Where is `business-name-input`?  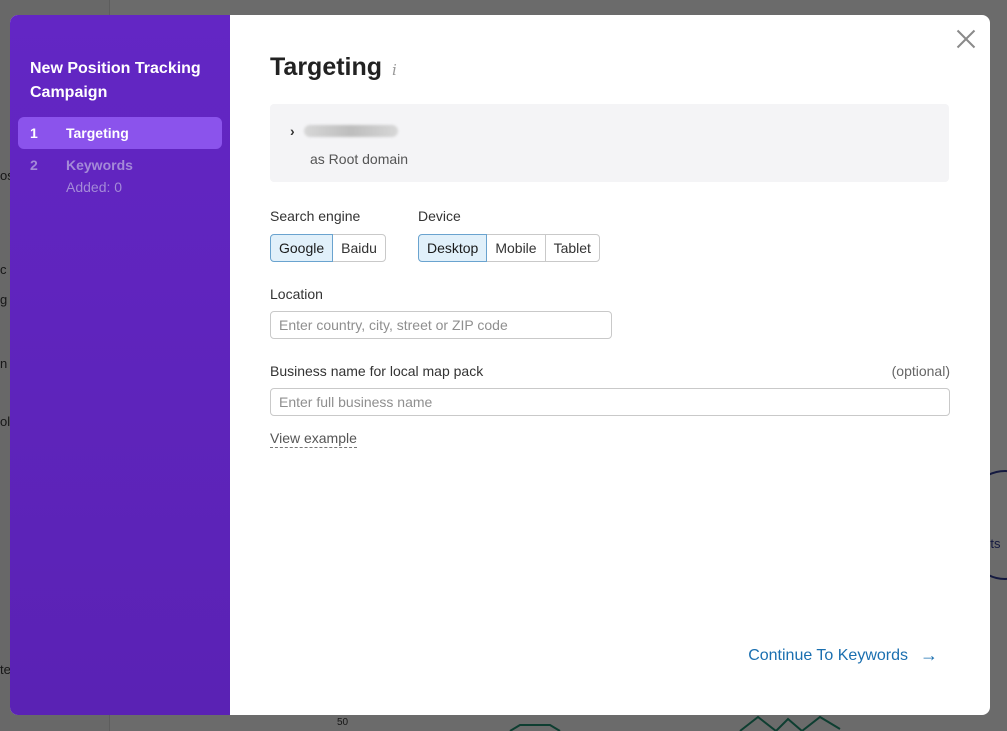 business-name-input is located at coordinates (610, 402).